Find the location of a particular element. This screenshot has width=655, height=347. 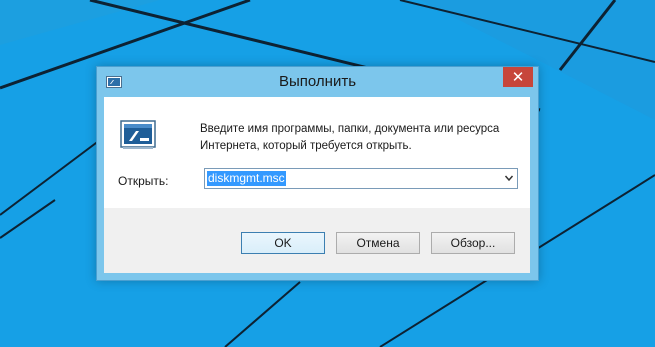

window-title: Выполнить is located at coordinates (317, 81).